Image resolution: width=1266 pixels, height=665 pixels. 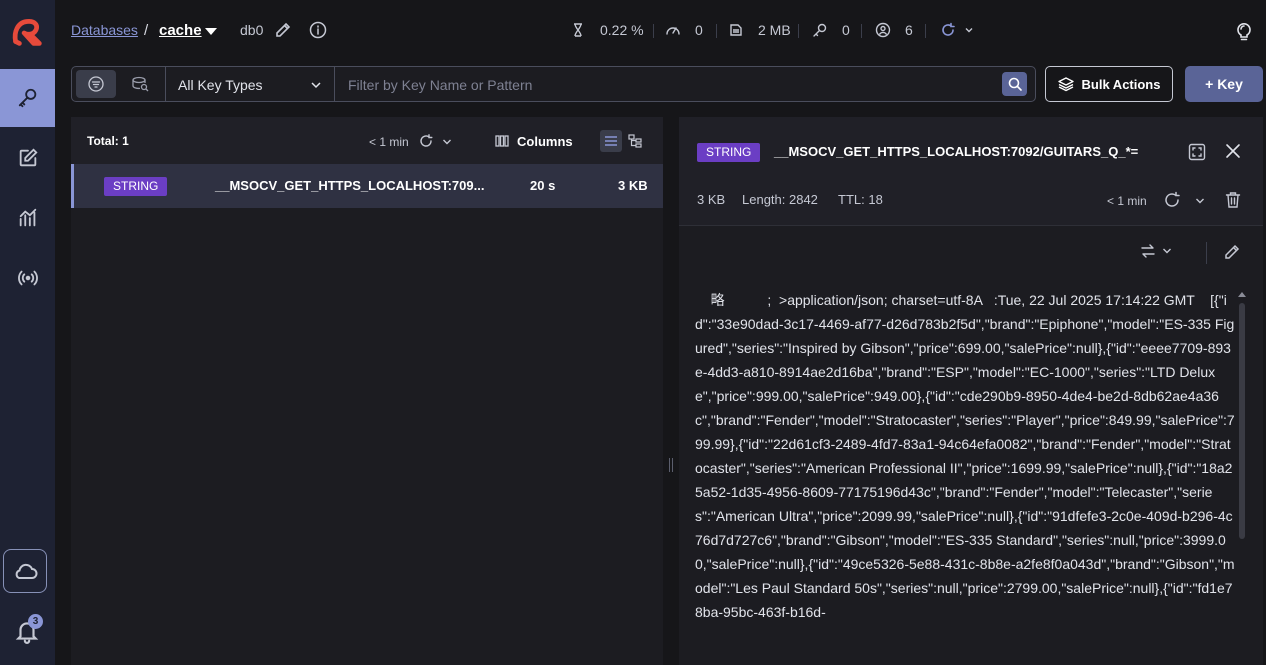 I want to click on key-ttl-meta: TTL: 18, so click(x=860, y=199).